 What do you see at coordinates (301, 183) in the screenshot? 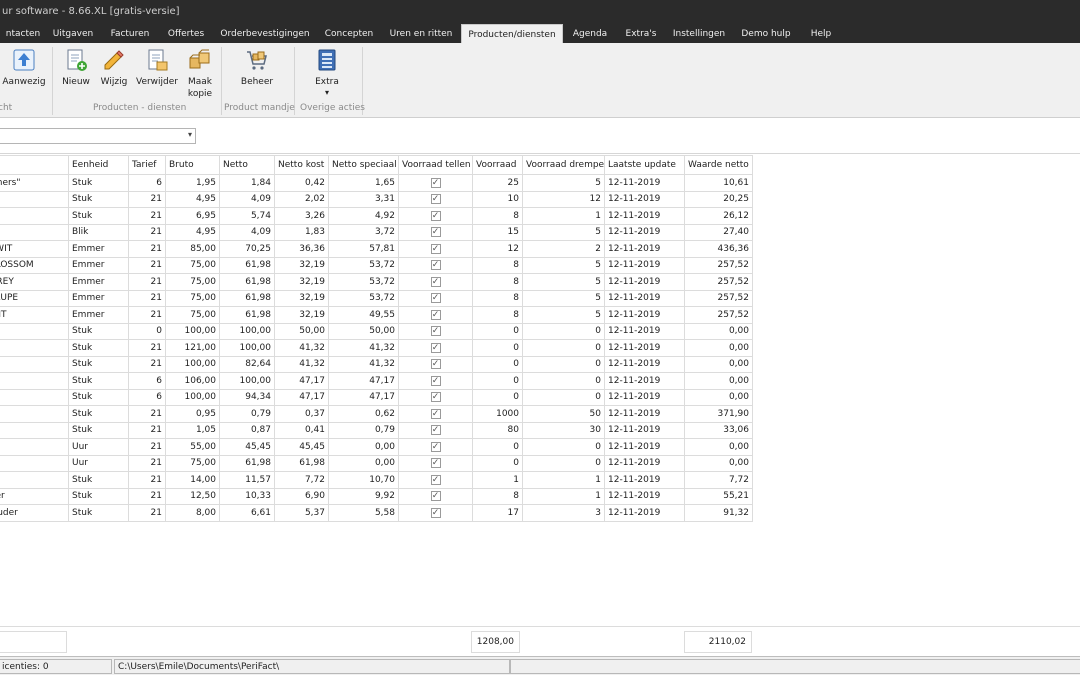
I see `cell-netto-kost: 0,42` at bounding box center [301, 183].